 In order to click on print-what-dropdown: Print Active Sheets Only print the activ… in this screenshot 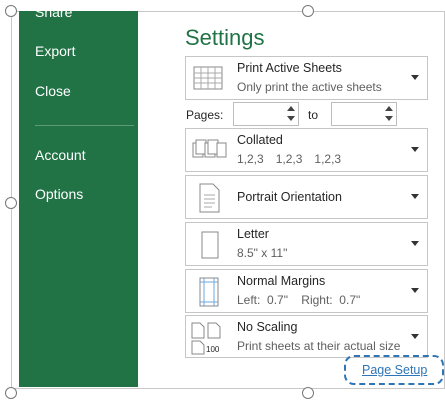, I will do `click(306, 78)`.